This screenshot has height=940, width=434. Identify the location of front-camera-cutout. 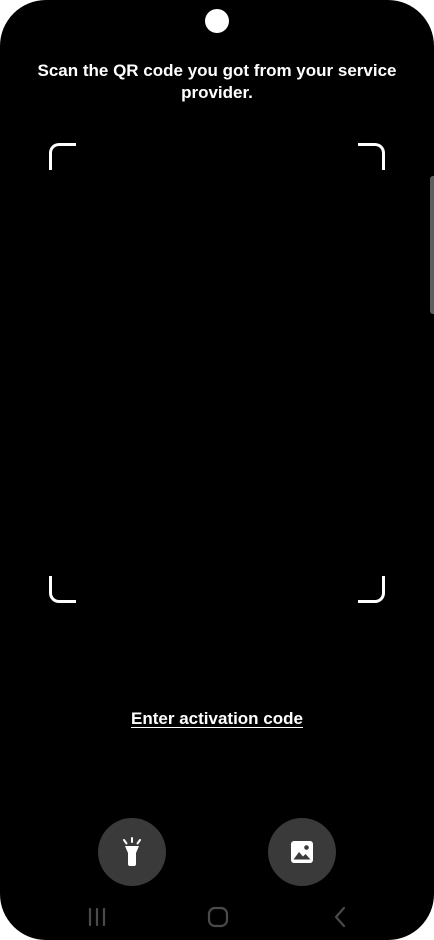
(217, 21).